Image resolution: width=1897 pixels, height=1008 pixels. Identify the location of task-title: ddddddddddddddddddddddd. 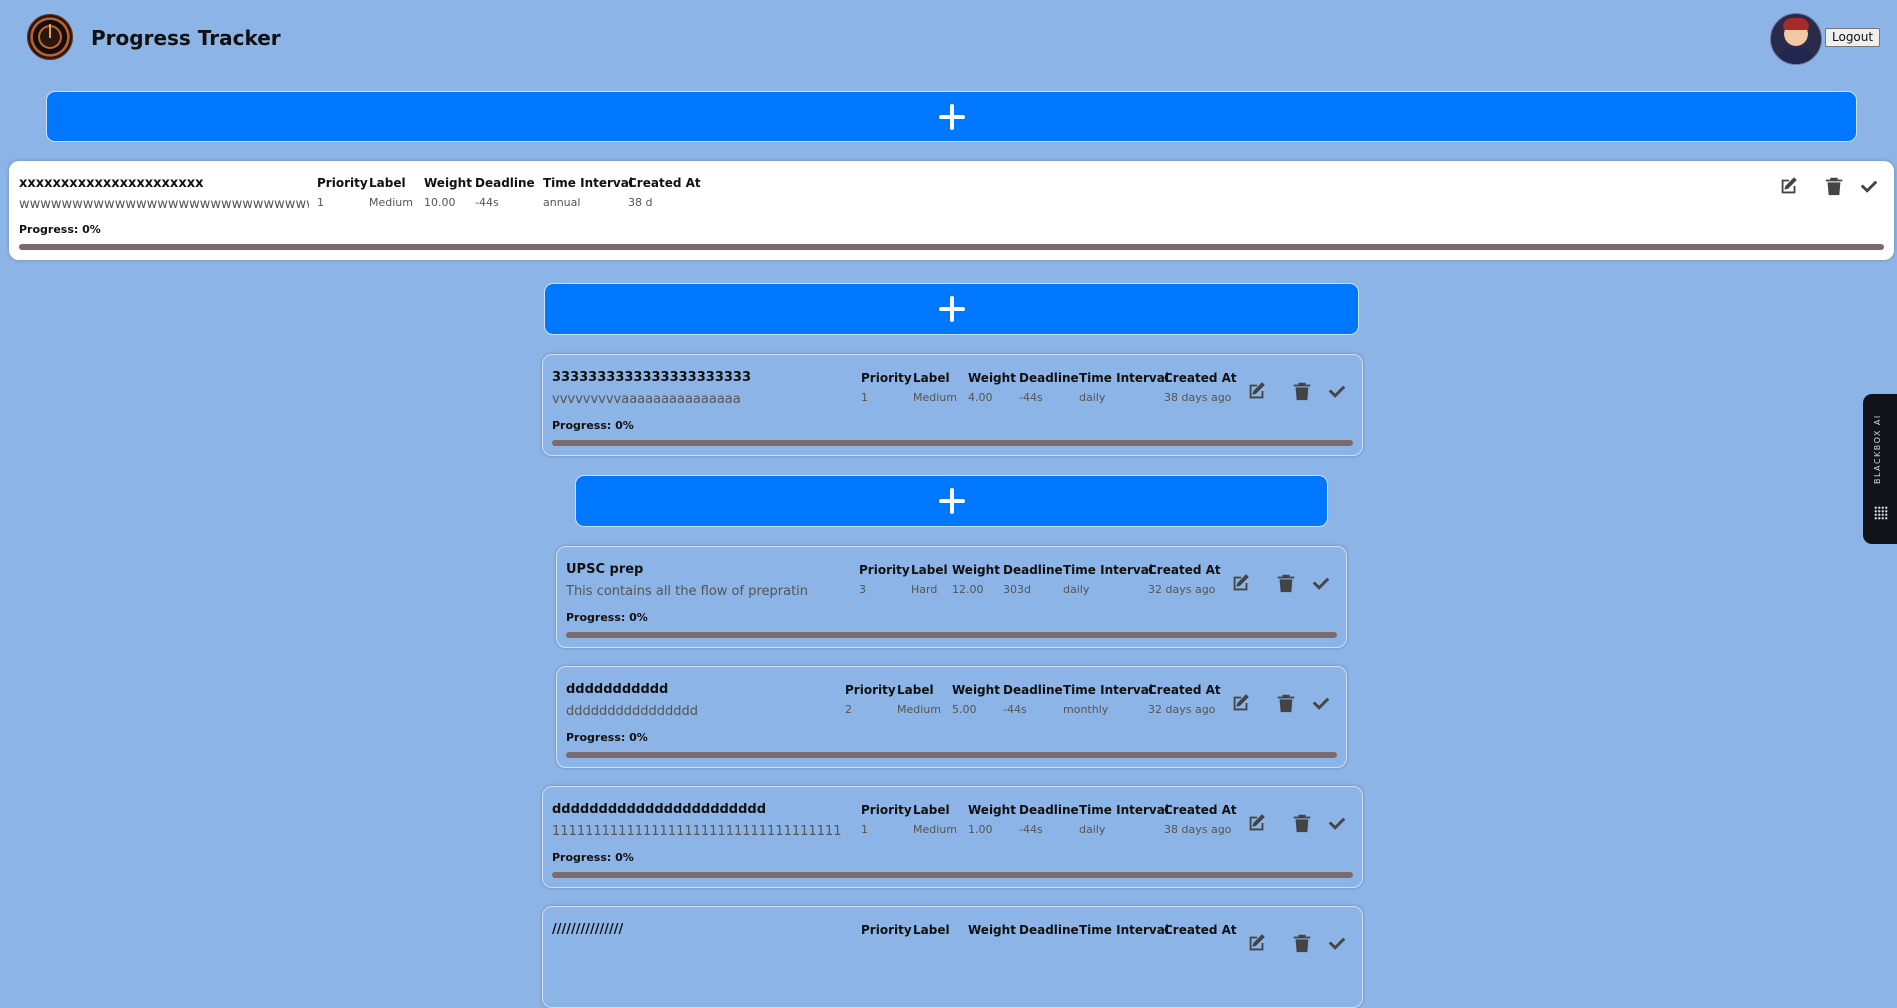
(659, 809).